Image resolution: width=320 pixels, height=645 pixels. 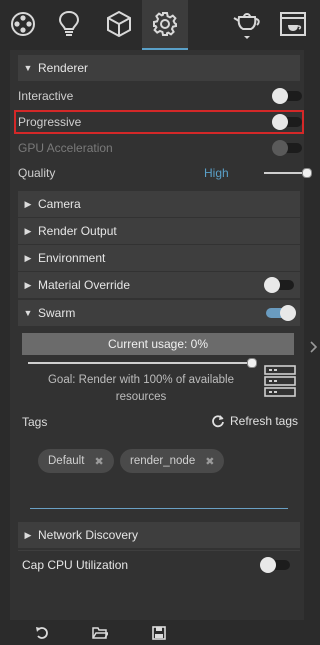 I want to click on cube-icon, so click(x=119, y=24).